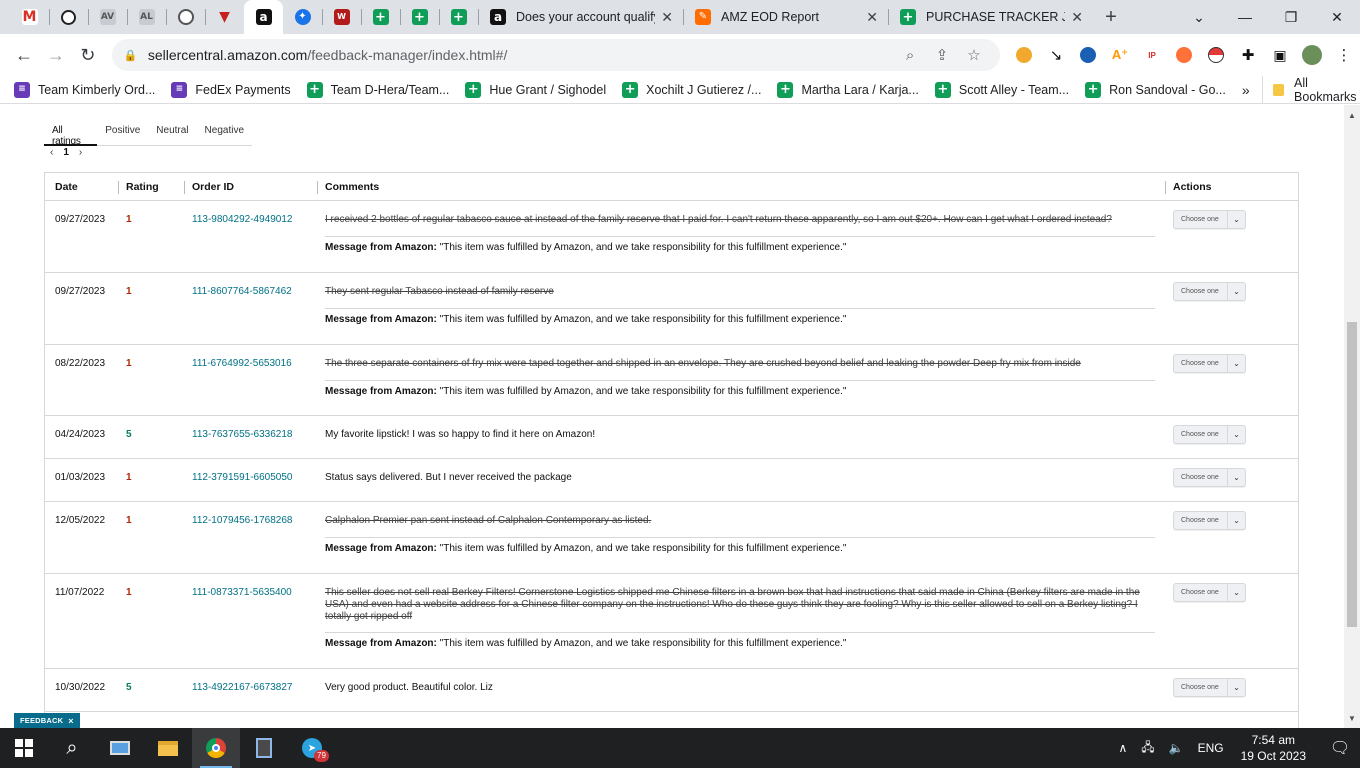  Describe the element at coordinates (1024, 55) in the screenshot. I see `extension-honey-icon` at that location.